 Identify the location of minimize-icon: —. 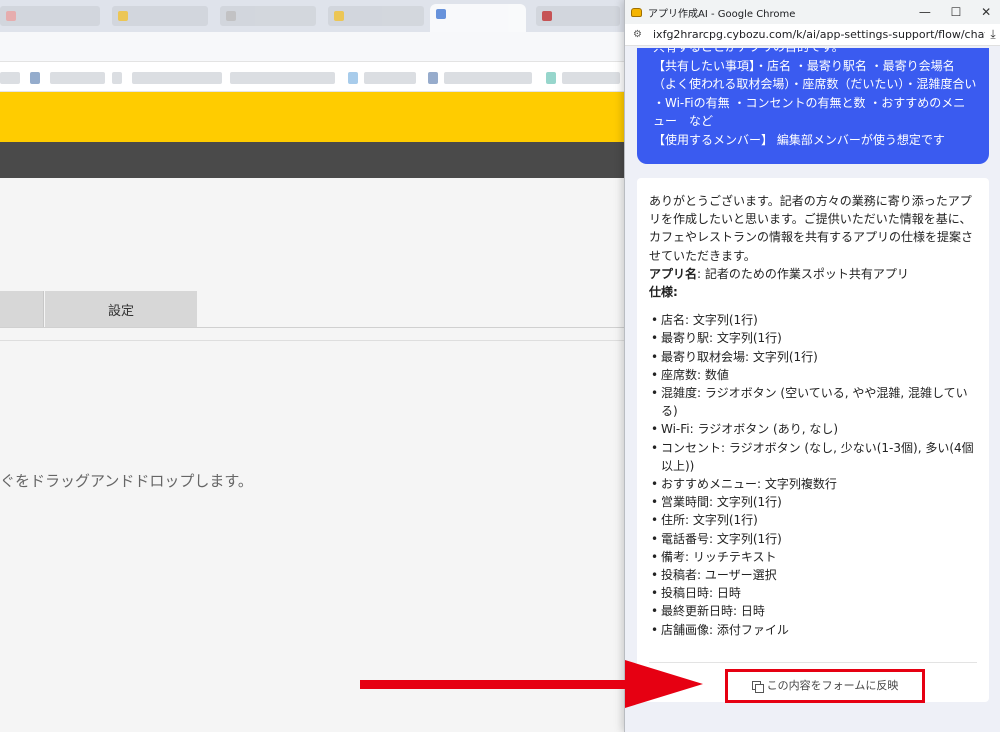
(925, 12).